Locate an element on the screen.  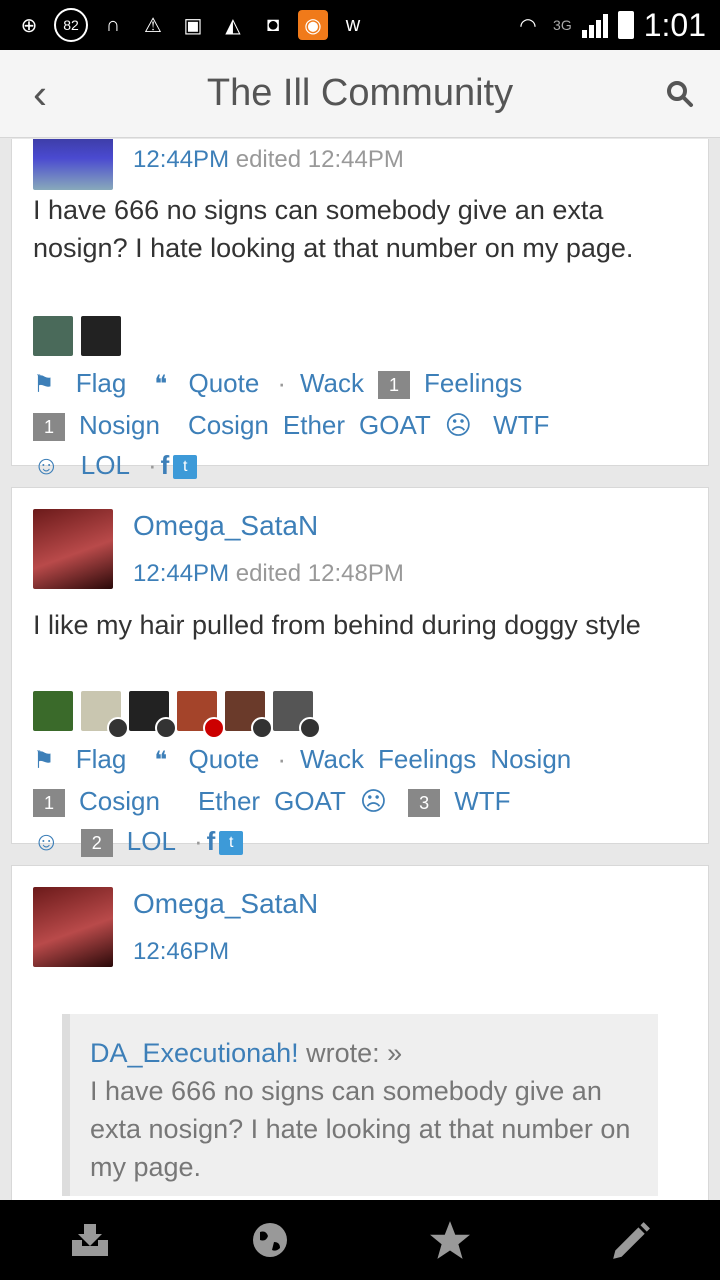
search-icon is located at coordinates (680, 93).